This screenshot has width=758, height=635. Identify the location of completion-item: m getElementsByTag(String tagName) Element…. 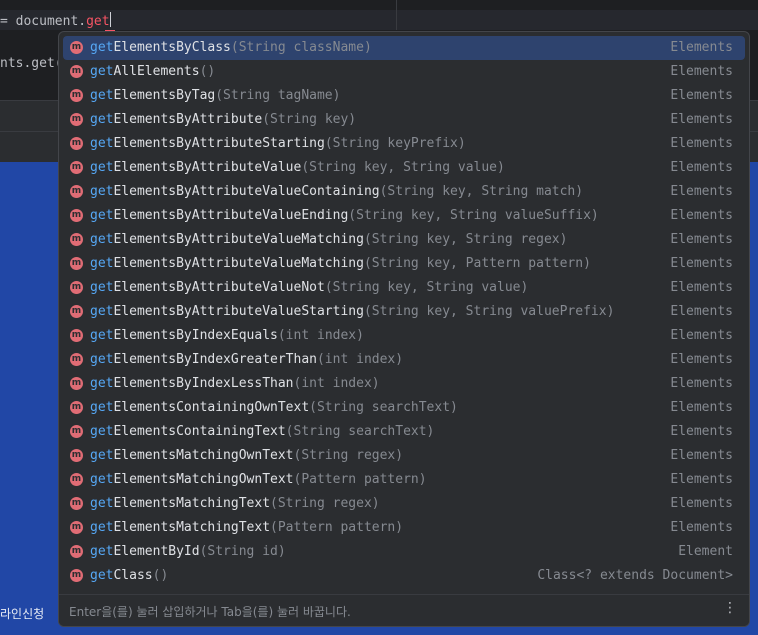
(404, 96).